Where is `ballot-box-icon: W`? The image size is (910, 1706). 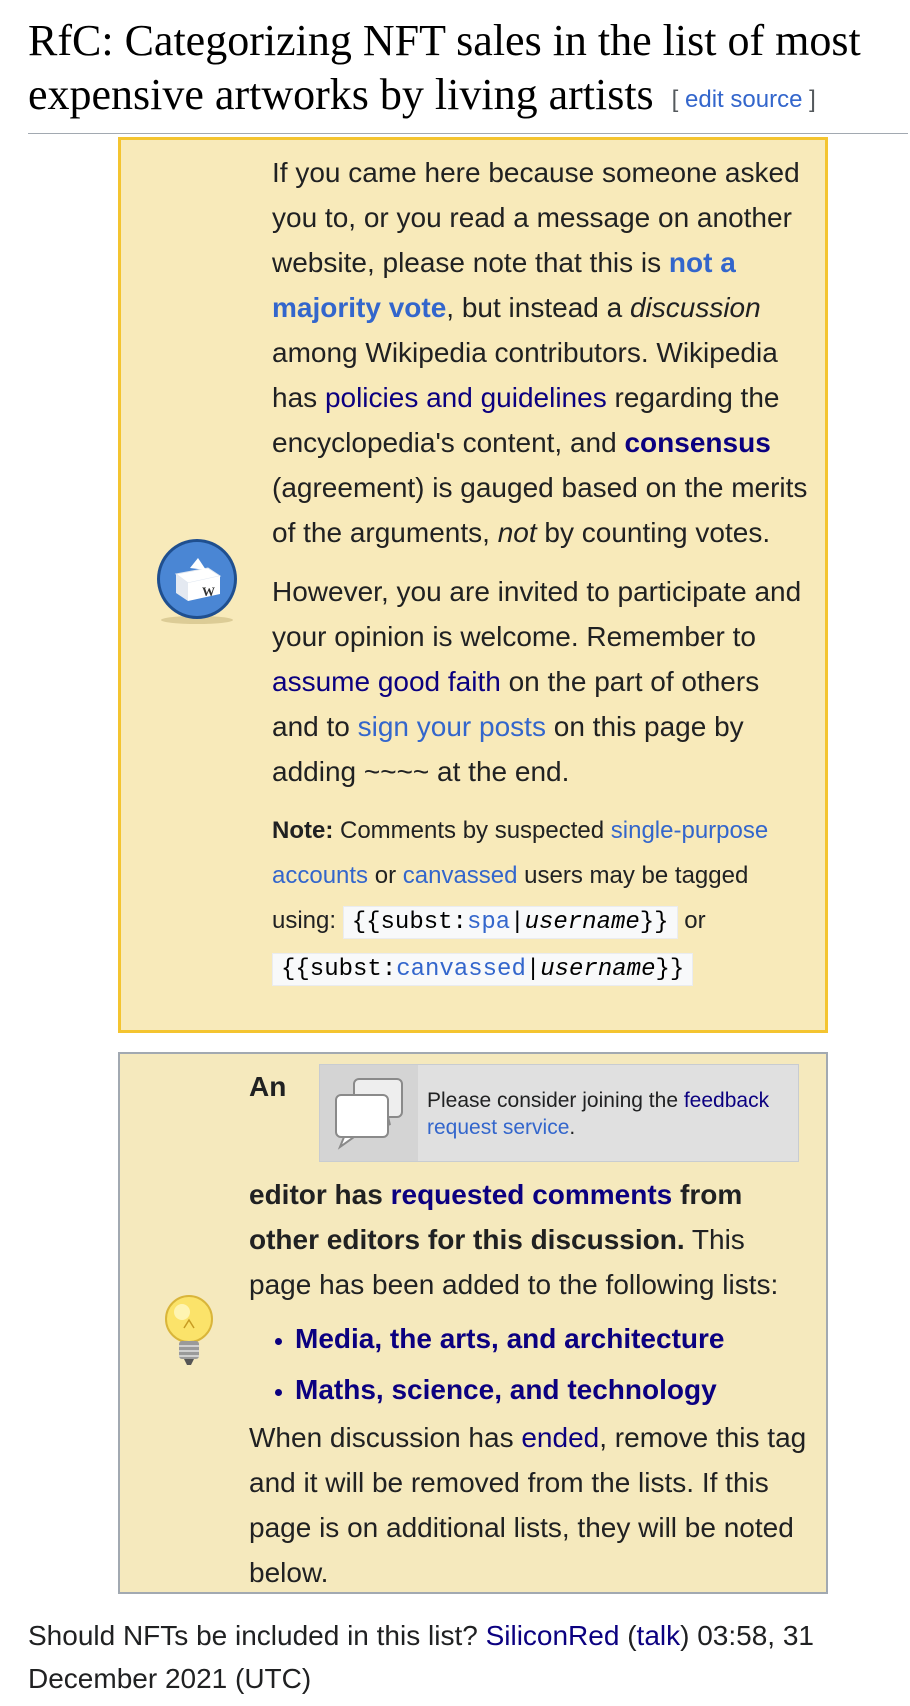 ballot-box-icon: W is located at coordinates (197, 581).